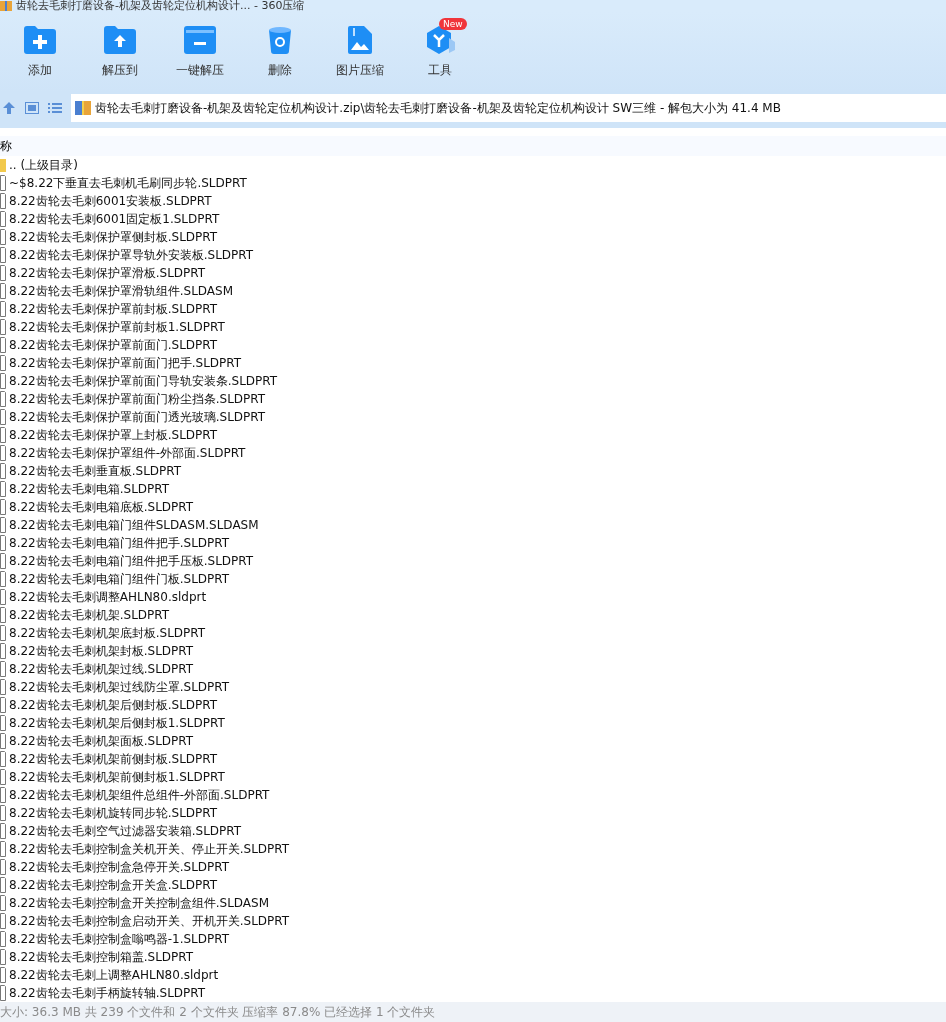  Describe the element at coordinates (508, 108) in the screenshot. I see `address-field: 齿轮去毛刺打磨设备-机架及齿轮定位机构设计.zip\齿轮去毛刺打磨设备-机架及齿轮定位机构设计 SW三维 - 解包大小为 41.4 MB` at that location.